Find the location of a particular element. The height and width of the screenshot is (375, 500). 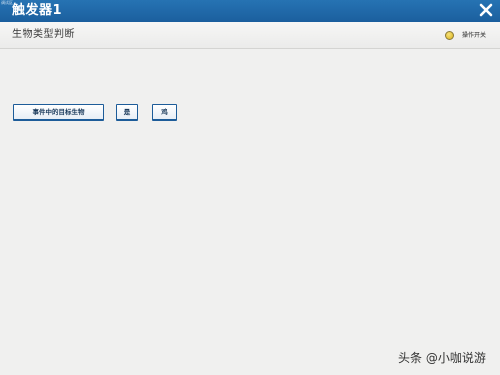

section-title: 生物类型判断 is located at coordinates (43, 34).